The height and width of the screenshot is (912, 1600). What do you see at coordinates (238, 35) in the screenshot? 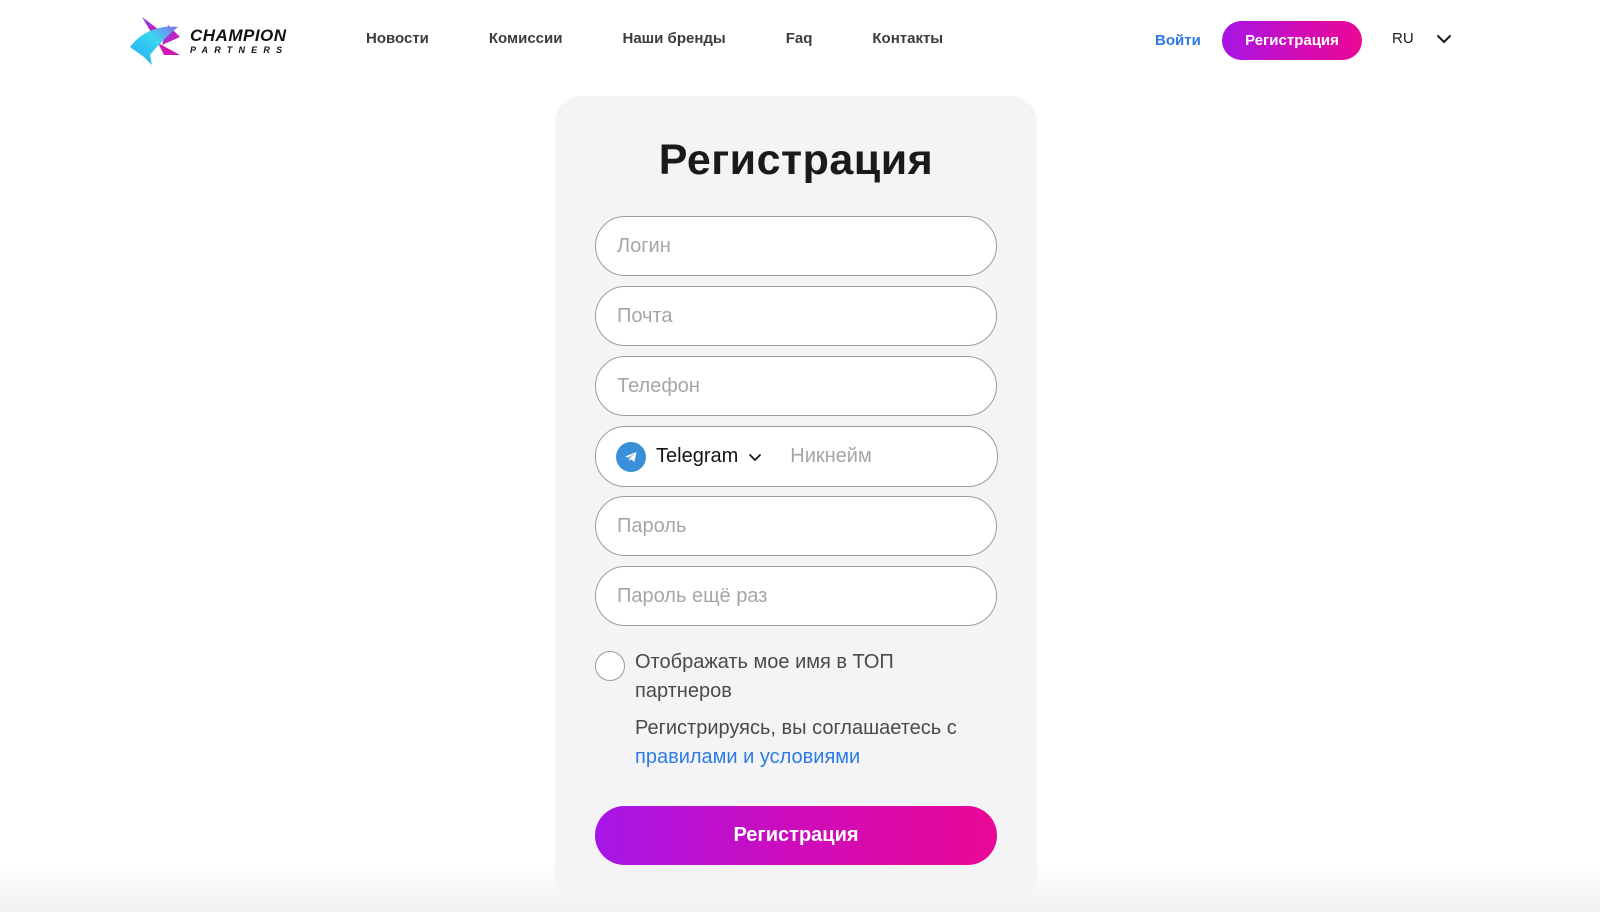
I see `logo-title: CHAMPION` at bounding box center [238, 35].